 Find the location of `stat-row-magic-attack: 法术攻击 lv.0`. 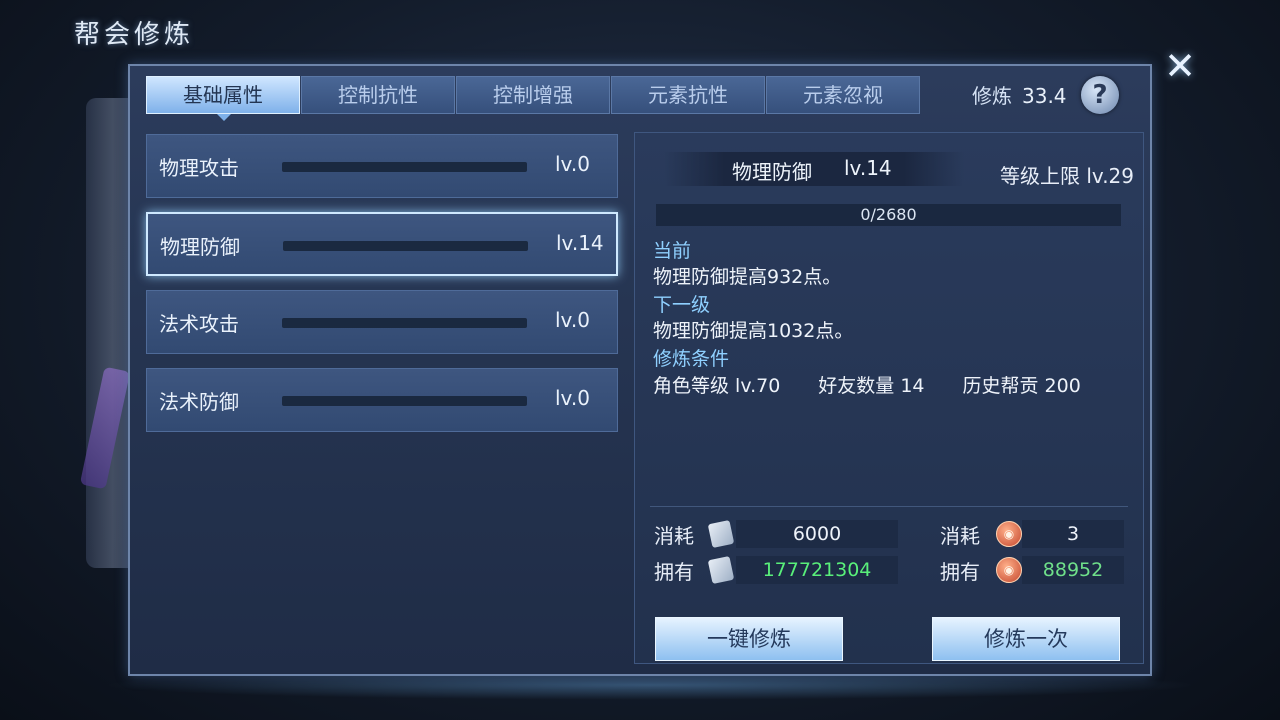

stat-row-magic-attack: 法术攻击 lv.0 is located at coordinates (382, 322).